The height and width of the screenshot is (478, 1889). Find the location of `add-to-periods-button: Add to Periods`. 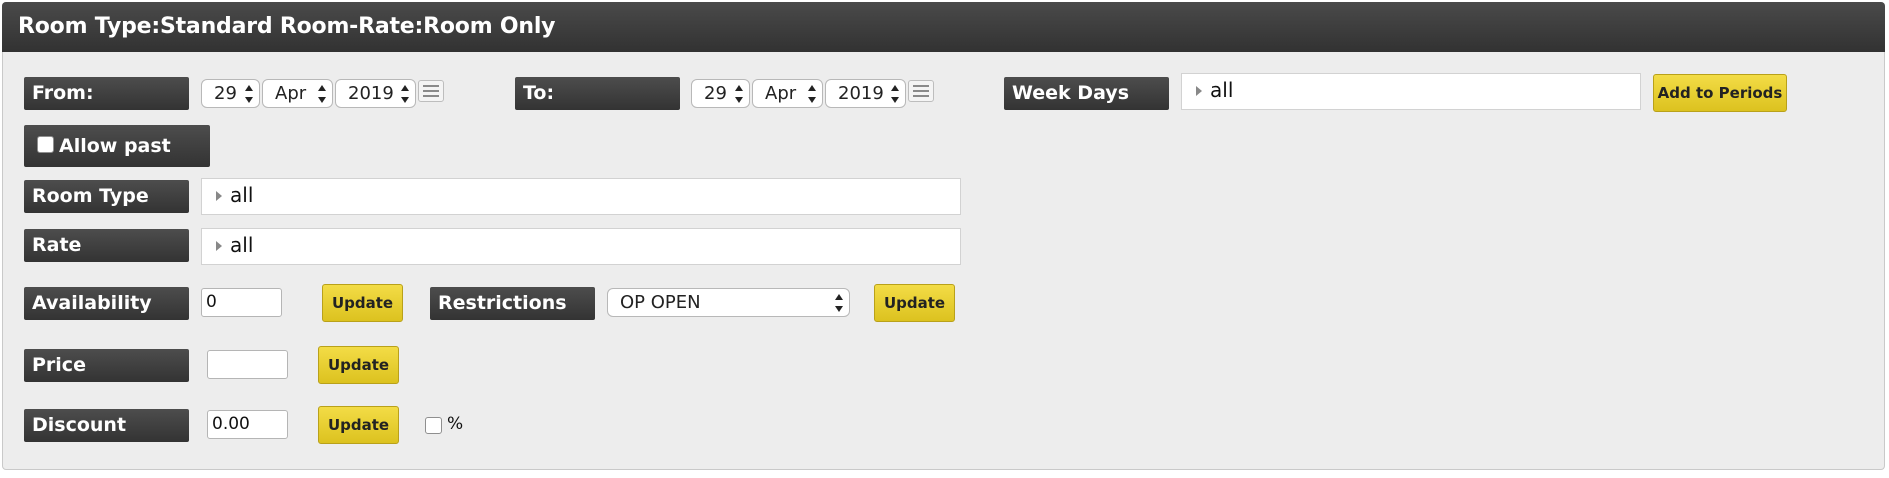

add-to-periods-button: Add to Periods is located at coordinates (1720, 93).